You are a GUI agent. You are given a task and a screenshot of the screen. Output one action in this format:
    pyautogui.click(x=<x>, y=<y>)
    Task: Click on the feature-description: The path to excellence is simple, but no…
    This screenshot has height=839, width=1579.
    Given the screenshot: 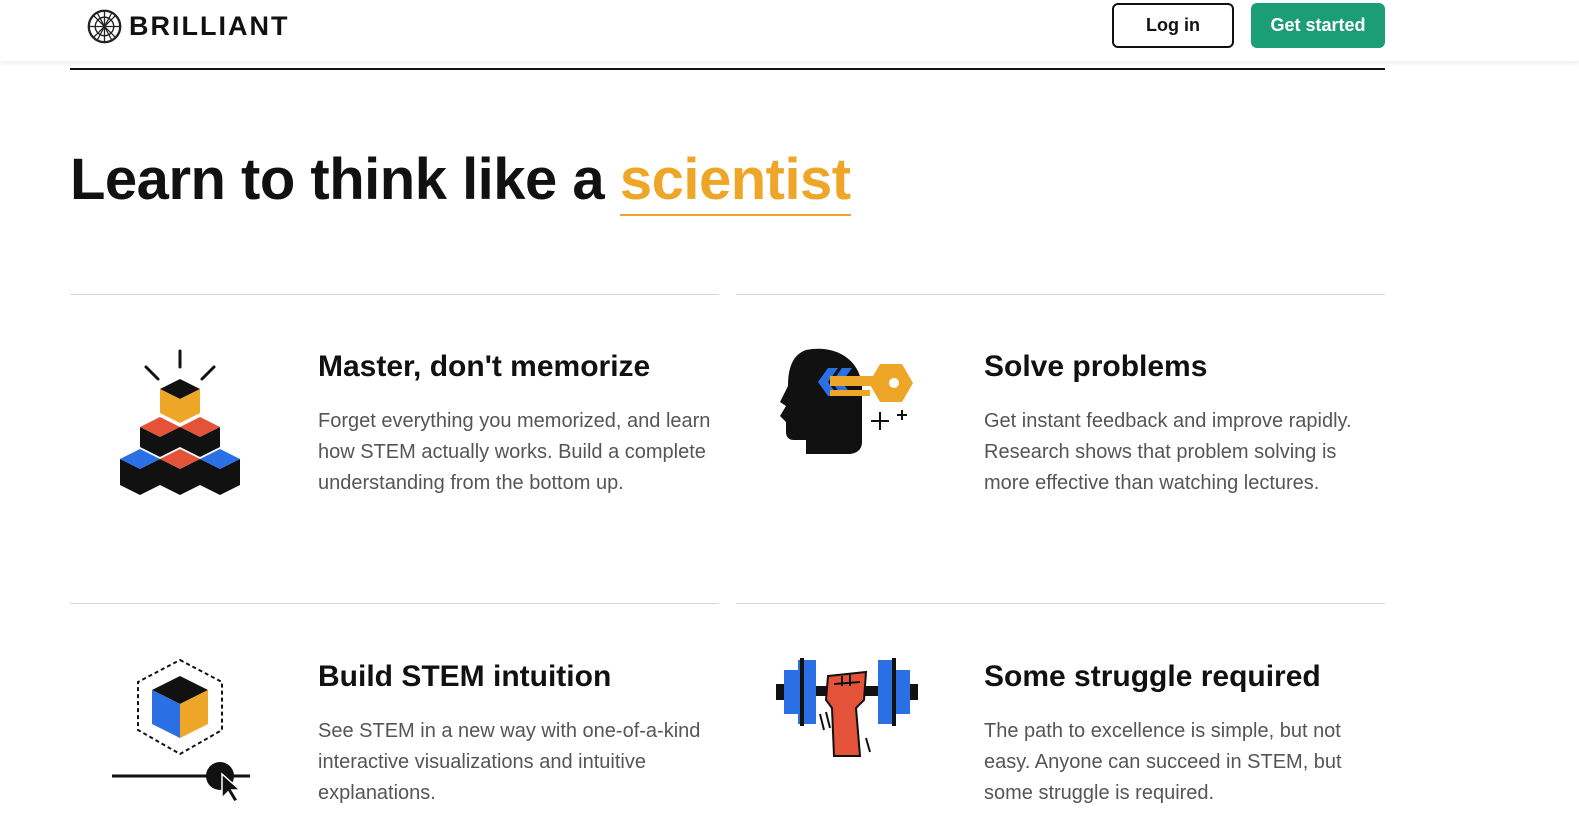 What is the action you would take?
    pyautogui.click(x=1163, y=762)
    